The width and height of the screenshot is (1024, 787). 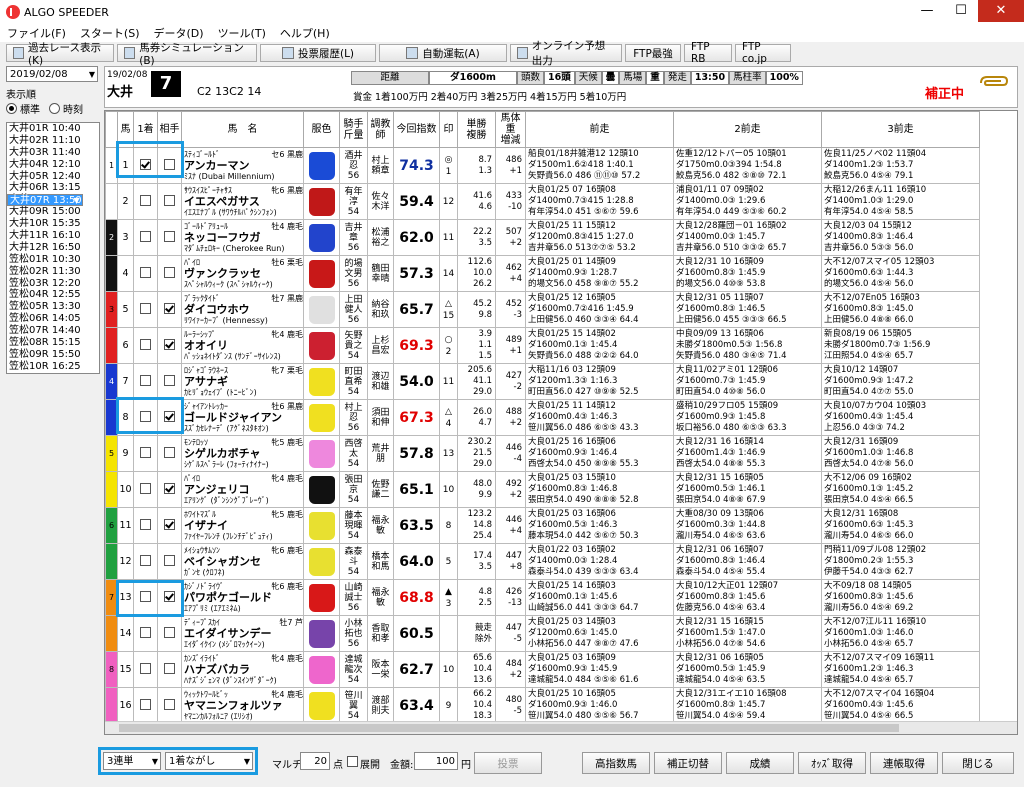 What do you see at coordinates (60, 54) in the screenshot?
I see `past-race-button: 過去レース表示(K)` at bounding box center [60, 54].